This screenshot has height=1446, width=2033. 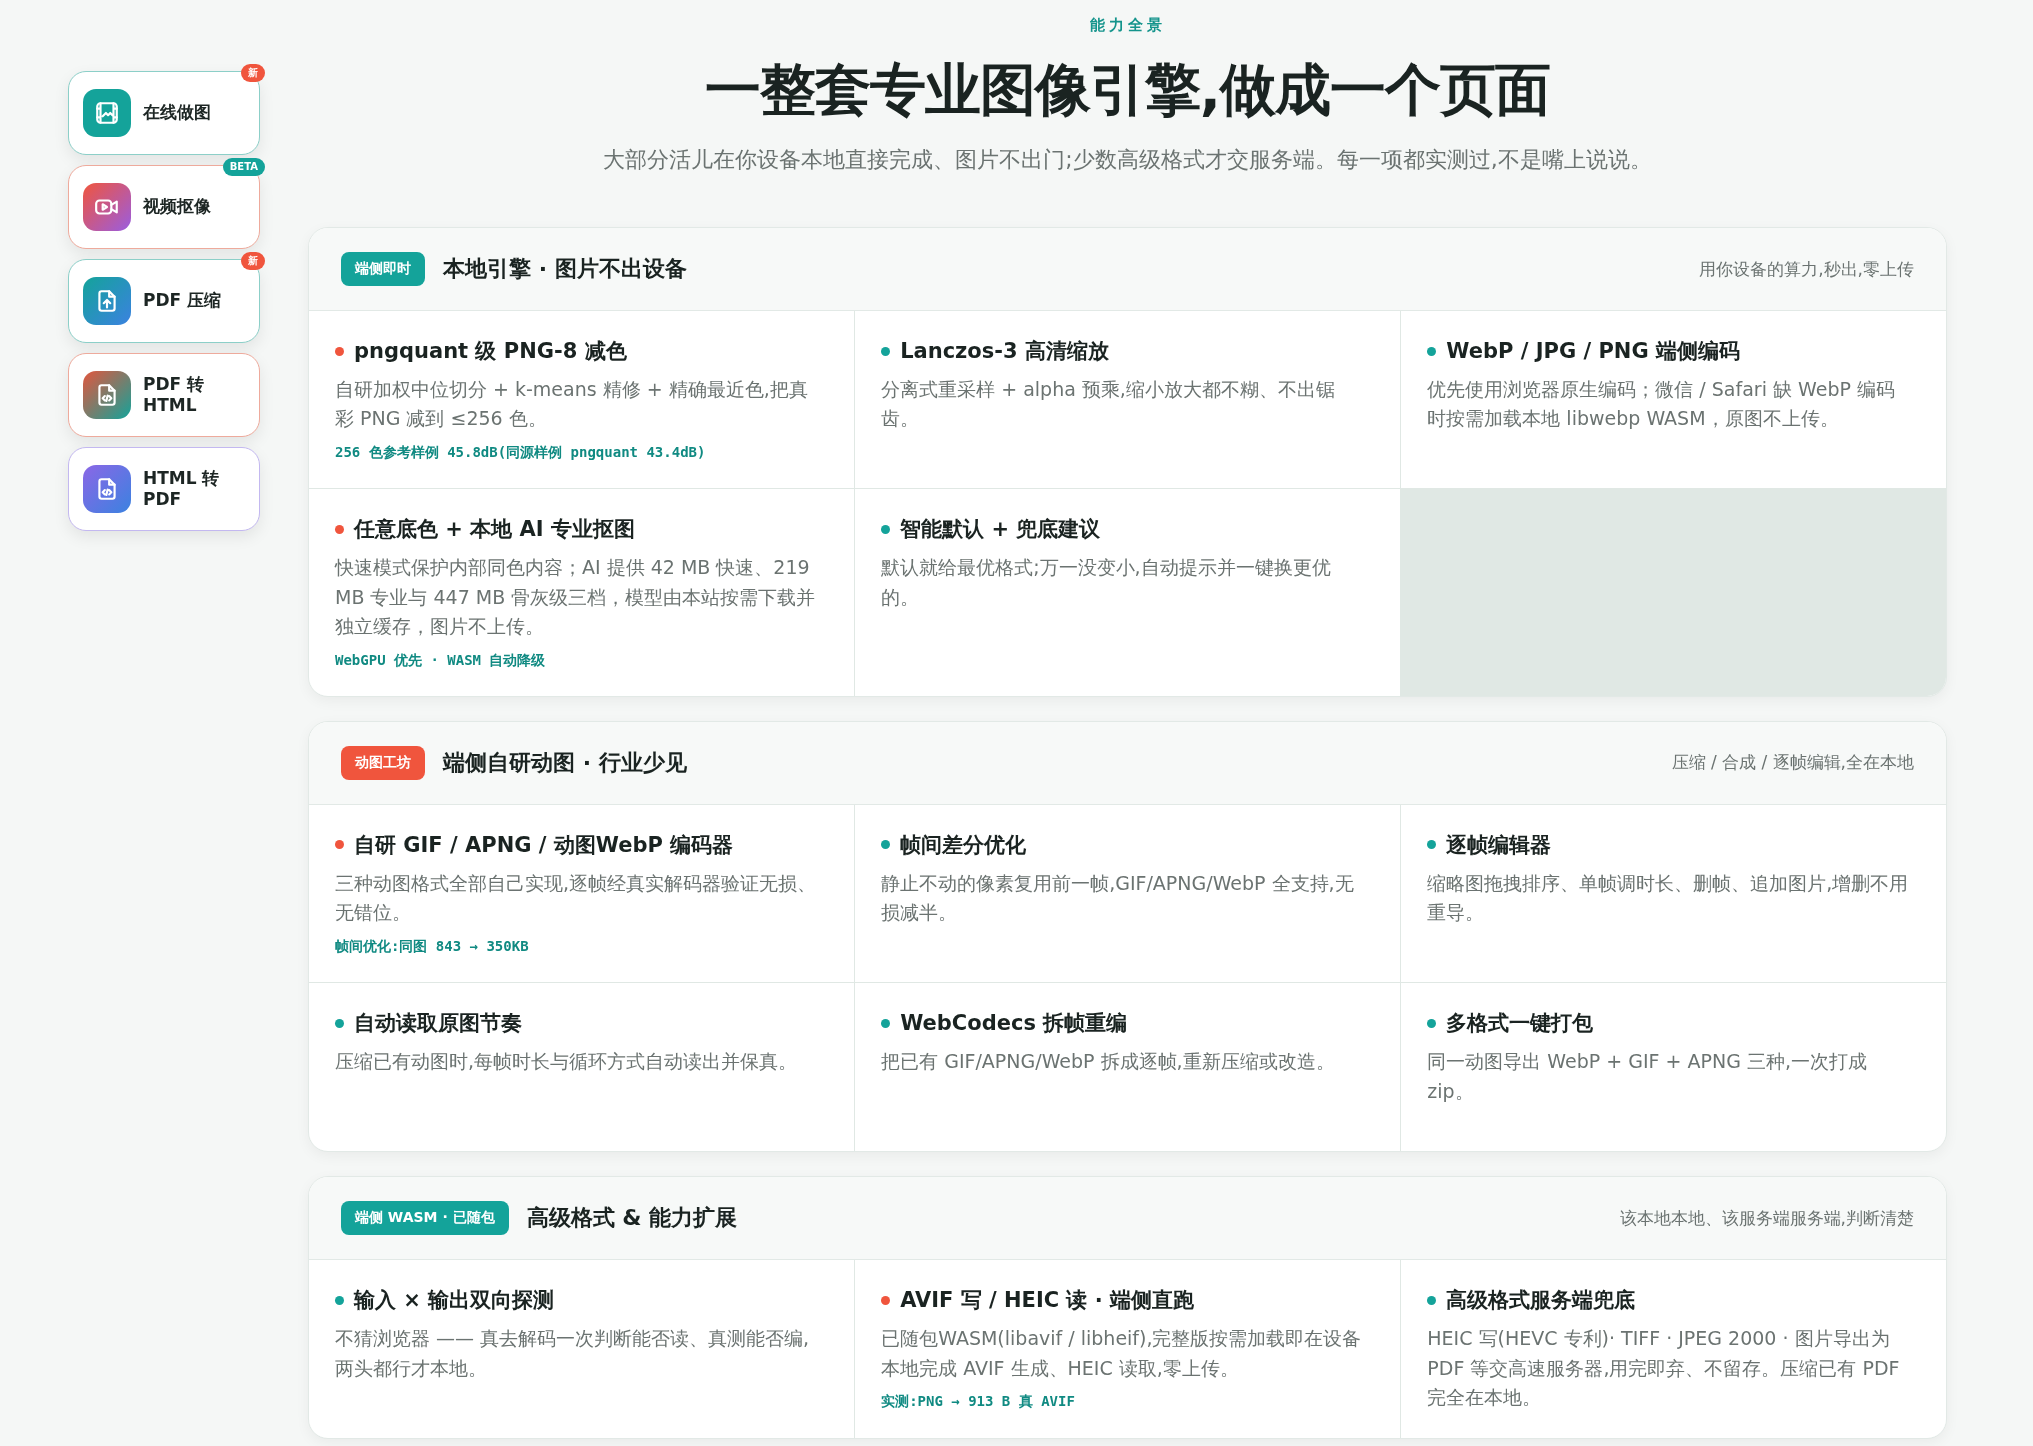 What do you see at coordinates (1118, 898) in the screenshot?
I see `feature-description: 静止不动的像素复用前一帧,GIF/APNG/WebP 全支持,无损减半。` at bounding box center [1118, 898].